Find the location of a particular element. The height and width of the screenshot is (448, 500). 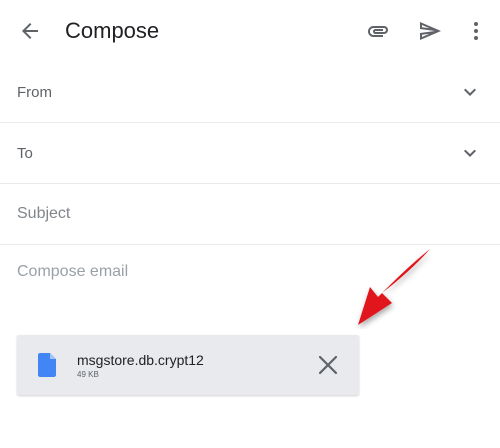

subject-placeholder: Subject is located at coordinates (44, 213).